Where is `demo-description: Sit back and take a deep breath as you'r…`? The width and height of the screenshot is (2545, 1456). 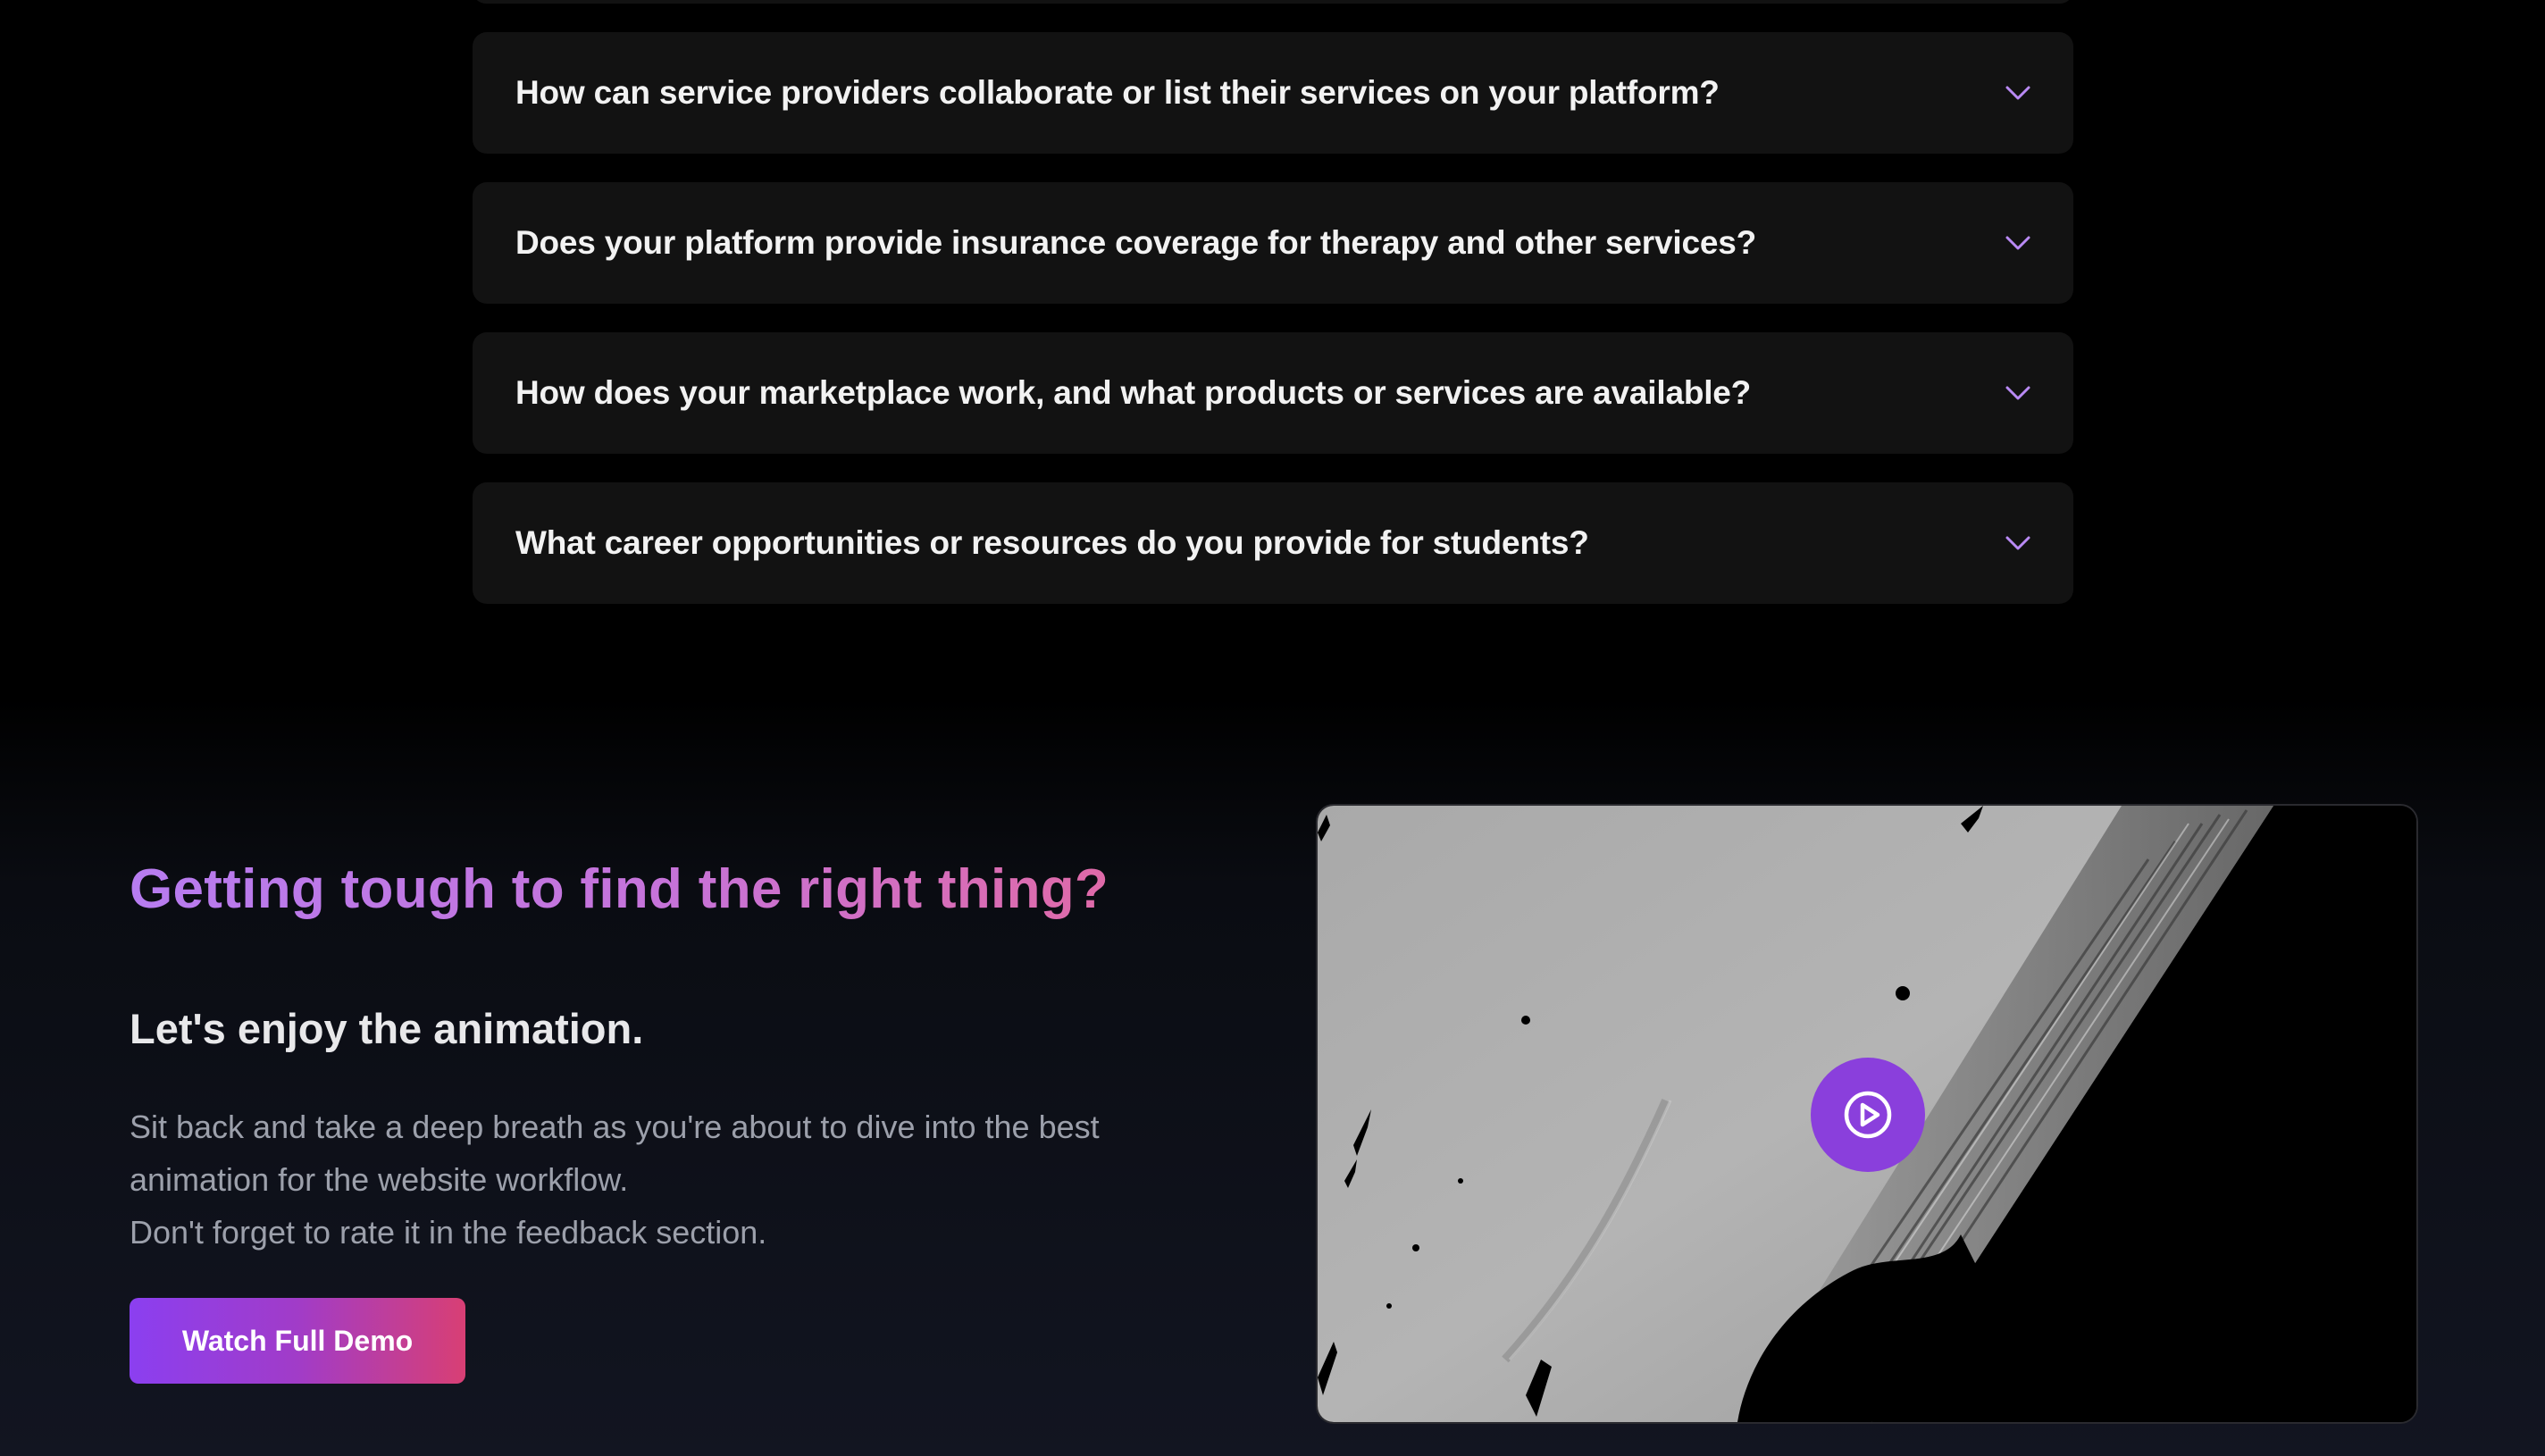
demo-description: Sit back and take a deep breath as you'r… is located at coordinates (674, 1179).